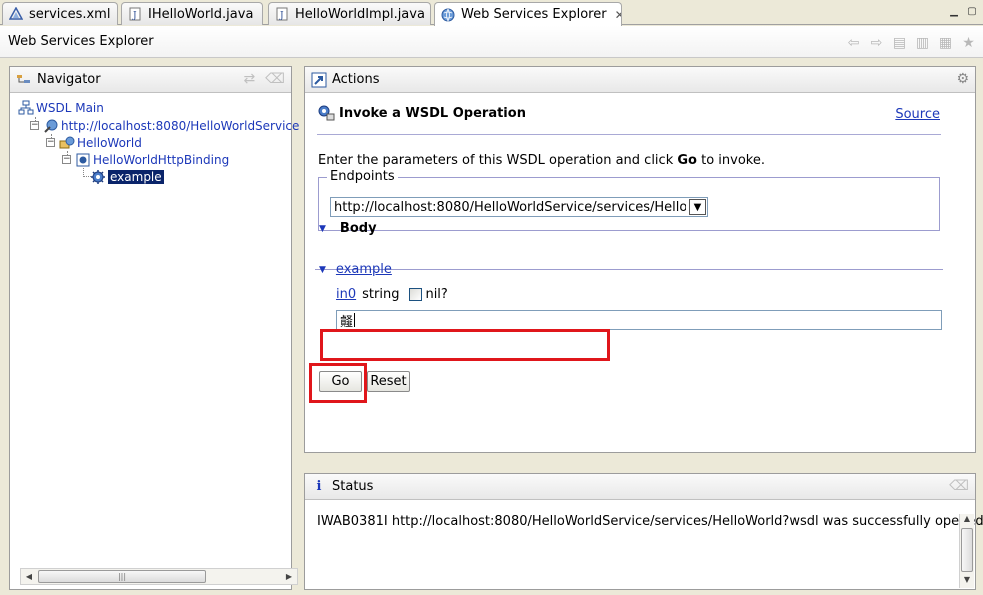 The width and height of the screenshot is (983, 595). What do you see at coordinates (876, 42) in the screenshot?
I see `forward-icon: ⇨` at bounding box center [876, 42].